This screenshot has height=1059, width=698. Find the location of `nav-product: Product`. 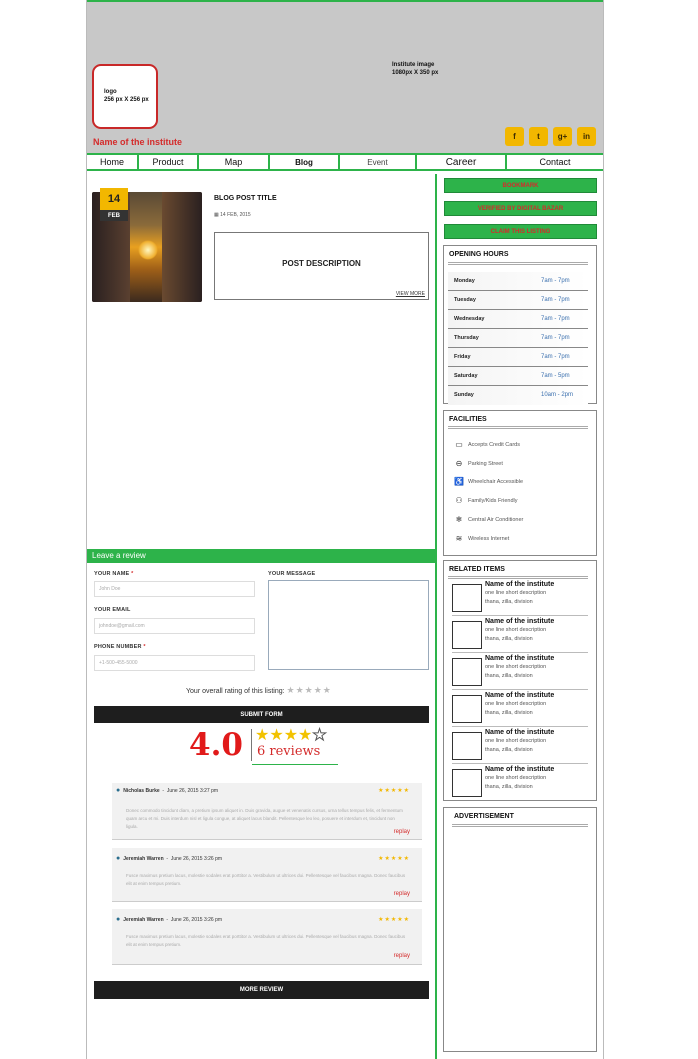

nav-product: Product is located at coordinates (169, 162).